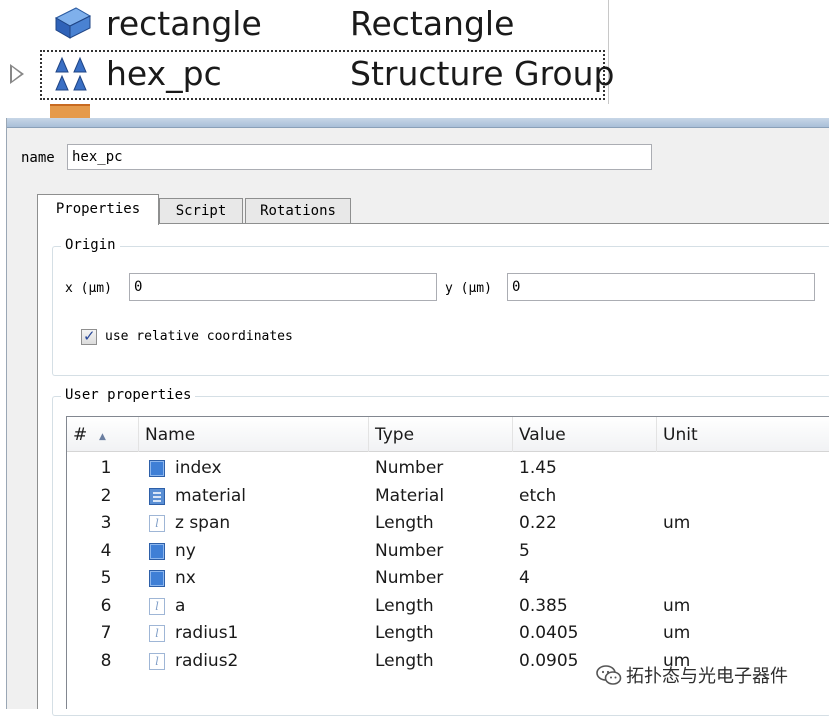 The height and width of the screenshot is (716, 829). What do you see at coordinates (524, 578) in the screenshot?
I see `property-value: 4` at bounding box center [524, 578].